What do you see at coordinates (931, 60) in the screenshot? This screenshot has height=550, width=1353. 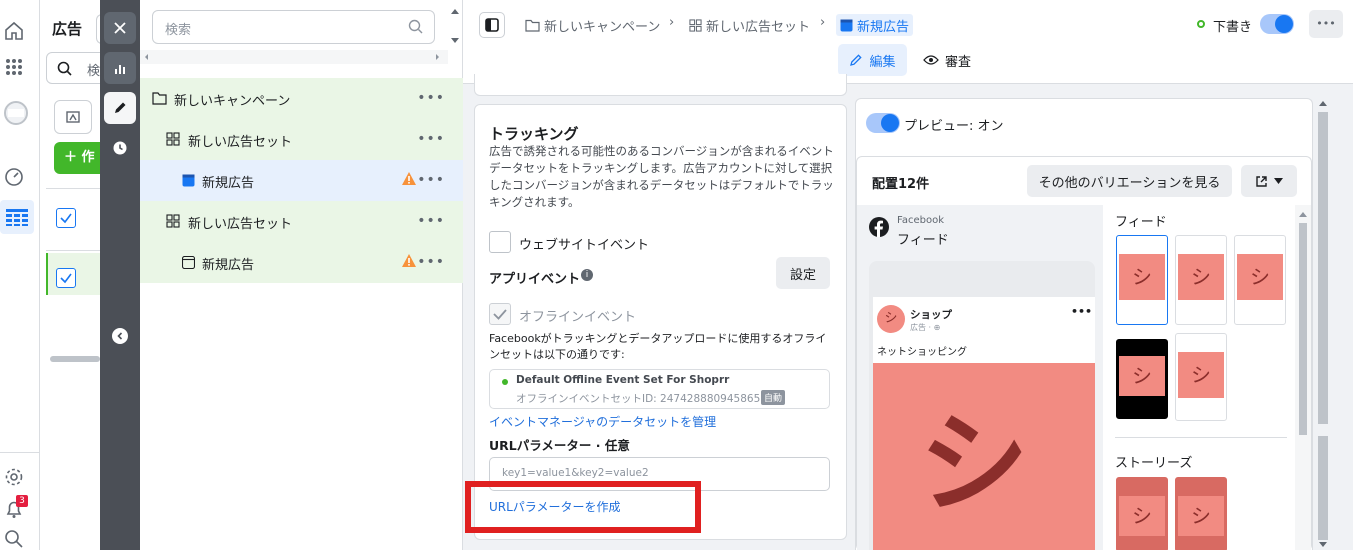 I see `eye-icon` at bounding box center [931, 60].